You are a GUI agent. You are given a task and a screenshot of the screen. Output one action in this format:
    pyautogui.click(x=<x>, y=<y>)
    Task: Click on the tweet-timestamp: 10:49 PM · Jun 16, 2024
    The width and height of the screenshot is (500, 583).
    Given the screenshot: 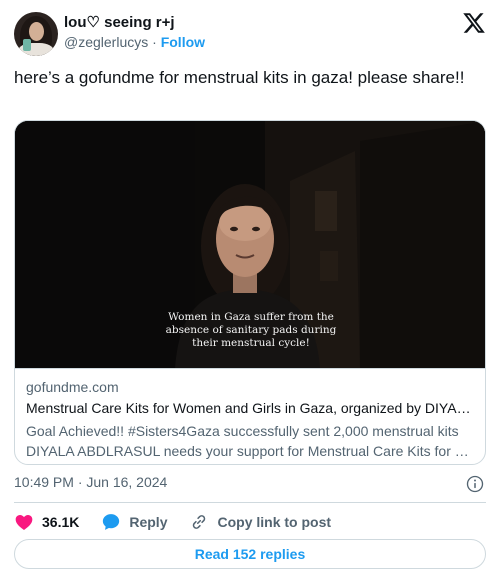 What is the action you would take?
    pyautogui.click(x=90, y=482)
    